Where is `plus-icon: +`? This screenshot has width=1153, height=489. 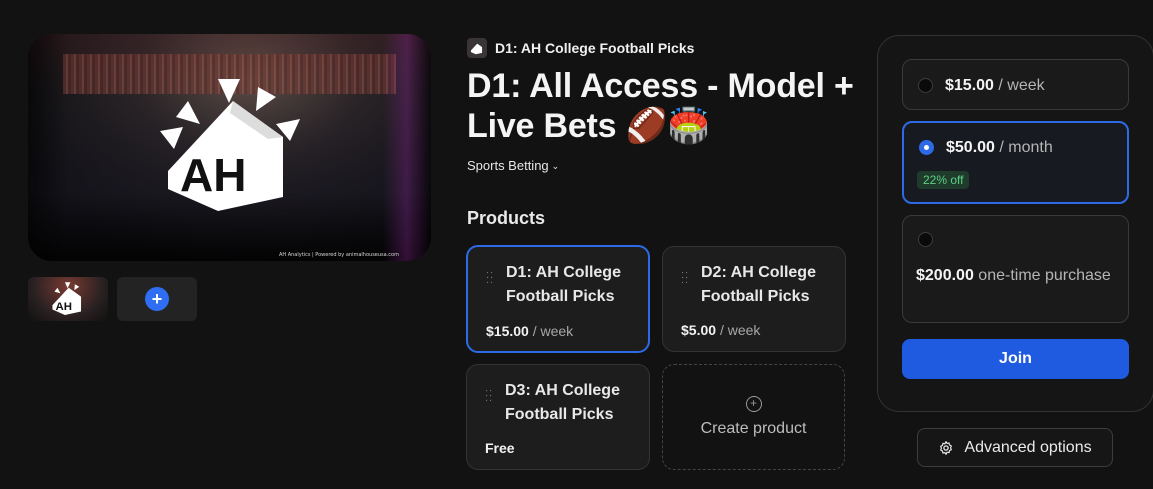 plus-icon: + is located at coordinates (157, 299).